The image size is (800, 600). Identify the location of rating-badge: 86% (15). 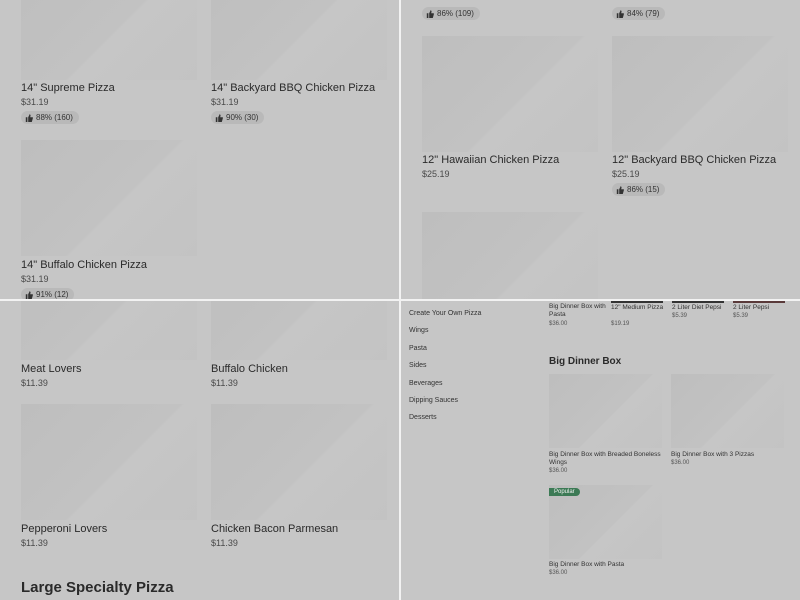
(639, 189).